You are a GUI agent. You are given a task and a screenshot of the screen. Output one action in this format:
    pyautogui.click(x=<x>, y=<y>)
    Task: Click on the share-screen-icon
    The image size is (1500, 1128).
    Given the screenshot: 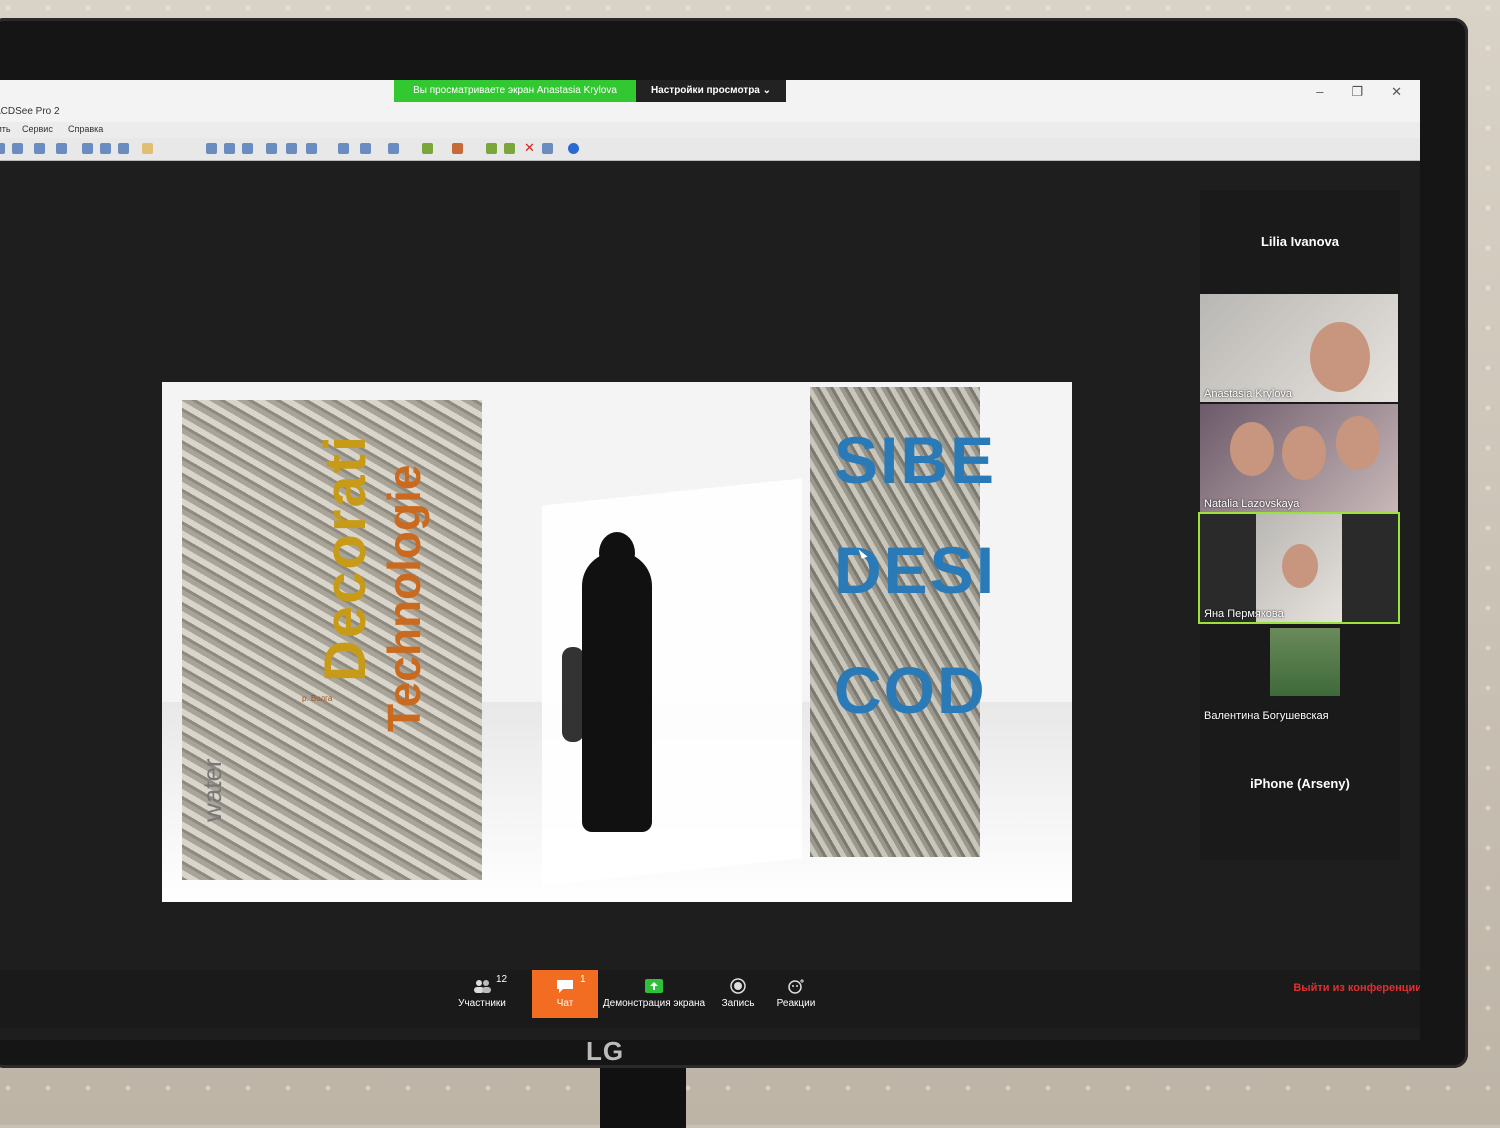 What is the action you would take?
    pyautogui.click(x=654, y=986)
    